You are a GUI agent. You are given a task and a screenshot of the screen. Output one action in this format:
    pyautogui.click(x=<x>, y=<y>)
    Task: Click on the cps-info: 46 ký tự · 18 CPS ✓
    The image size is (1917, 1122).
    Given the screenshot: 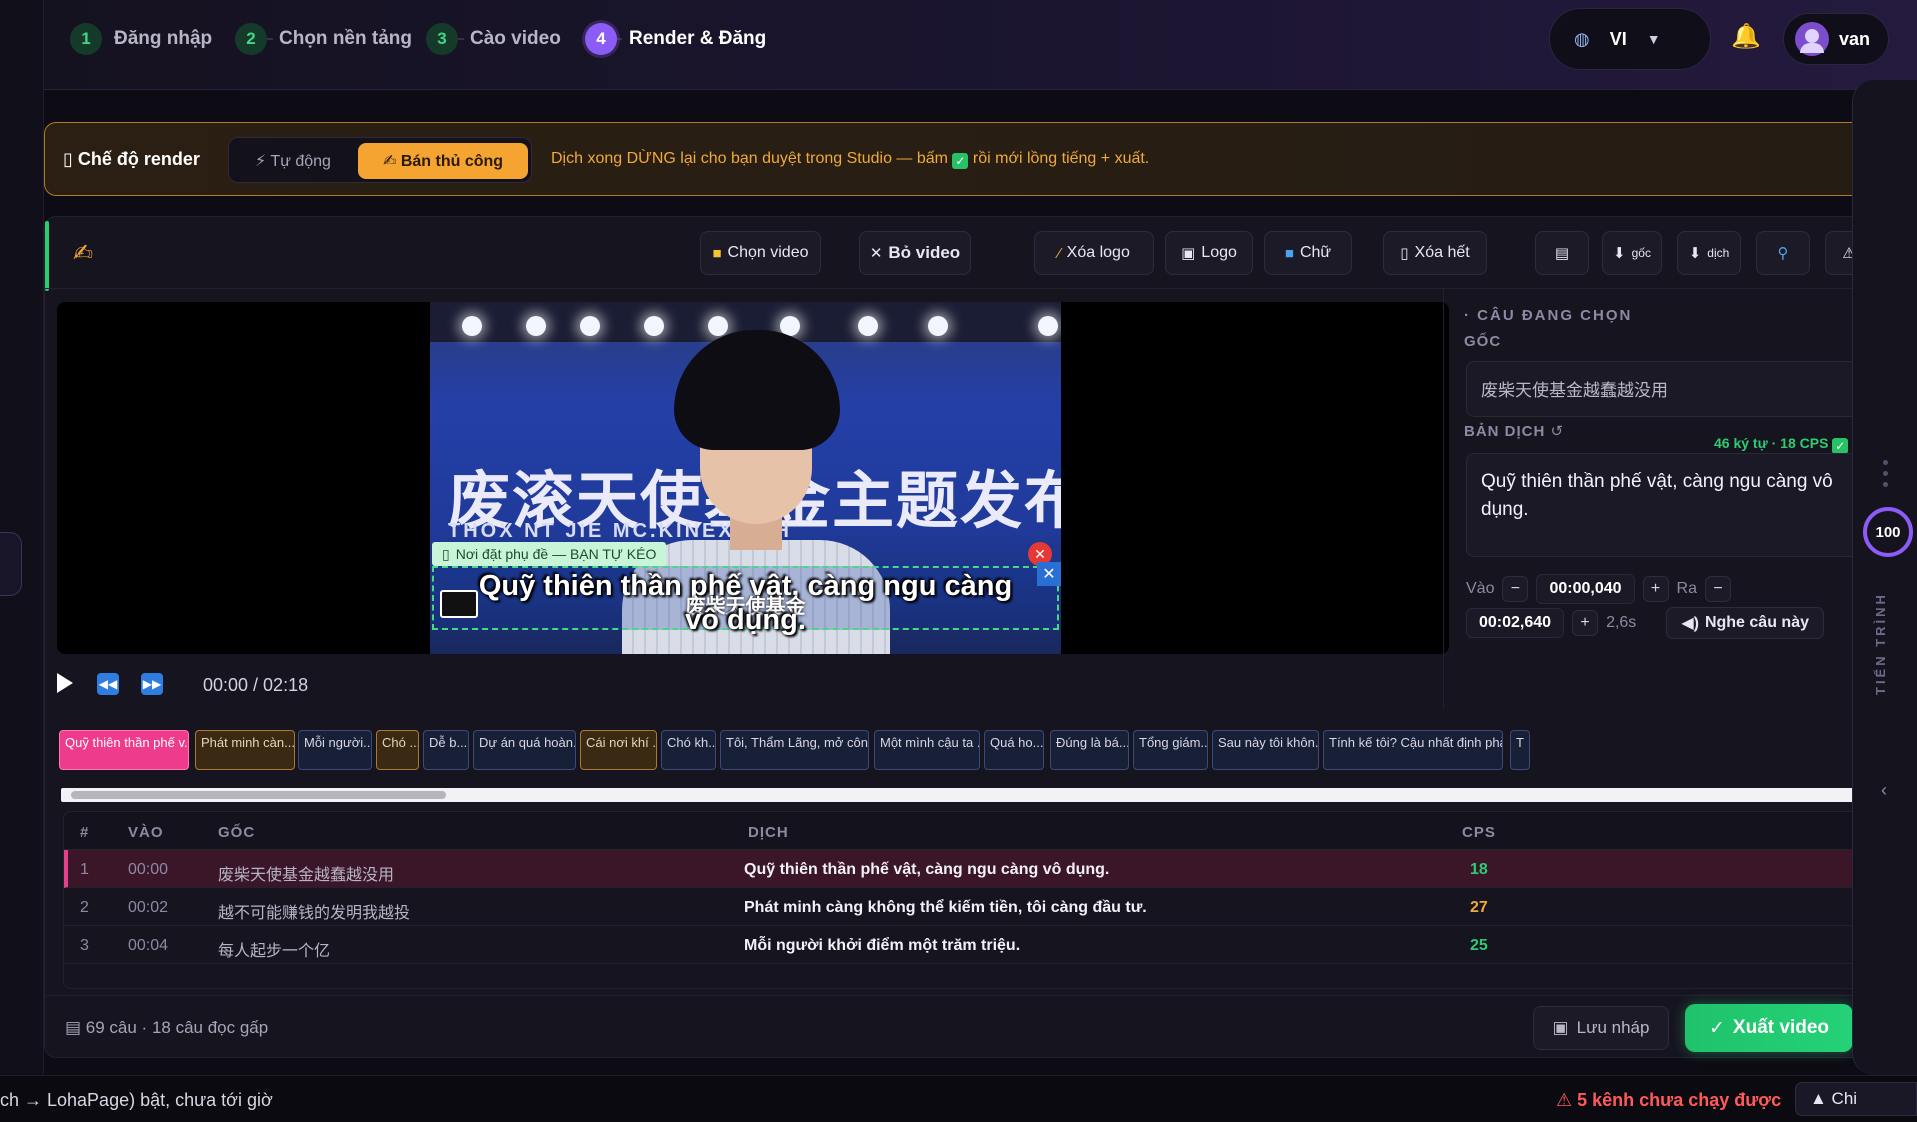 What is the action you would take?
    pyautogui.click(x=1781, y=444)
    